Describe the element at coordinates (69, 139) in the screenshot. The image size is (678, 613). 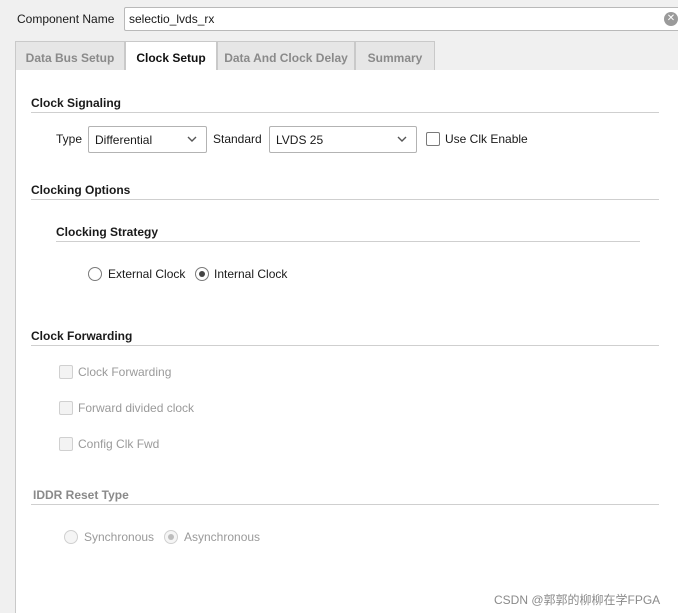
I see `type-label: Type` at that location.